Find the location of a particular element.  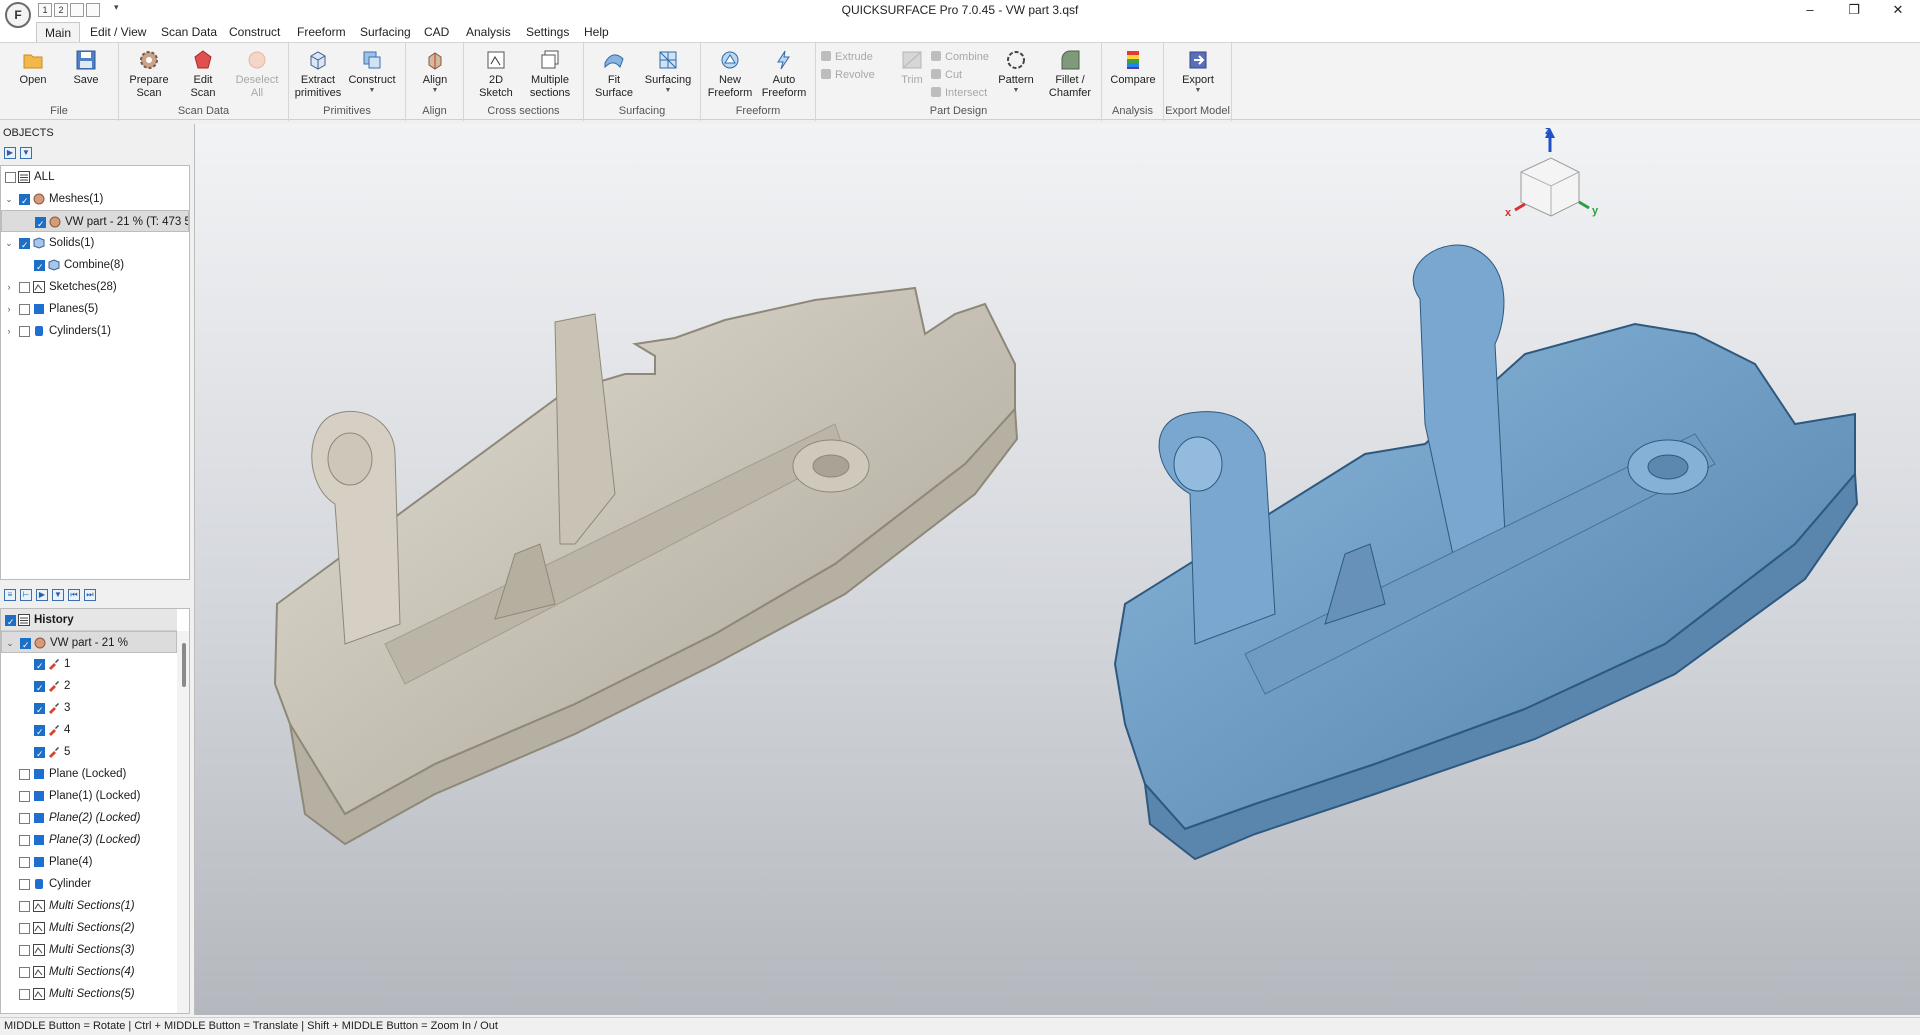

tab-main: Main is located at coordinates (58, 33).